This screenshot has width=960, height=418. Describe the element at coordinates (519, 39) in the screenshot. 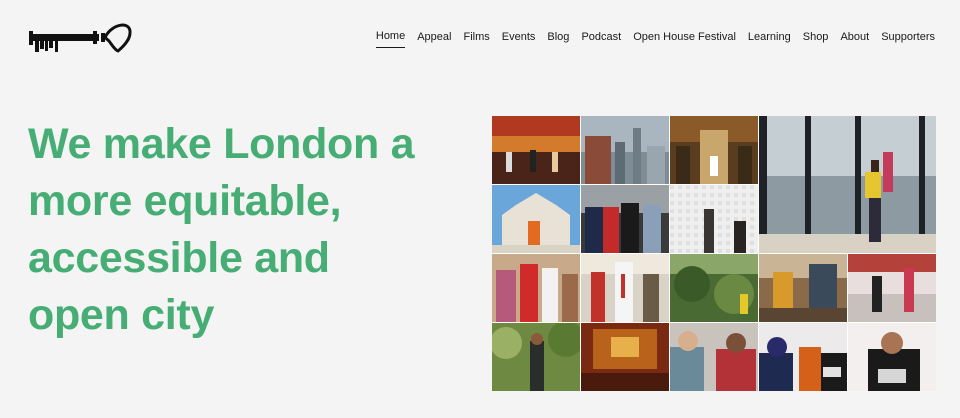

I see `nav-events: Events` at that location.